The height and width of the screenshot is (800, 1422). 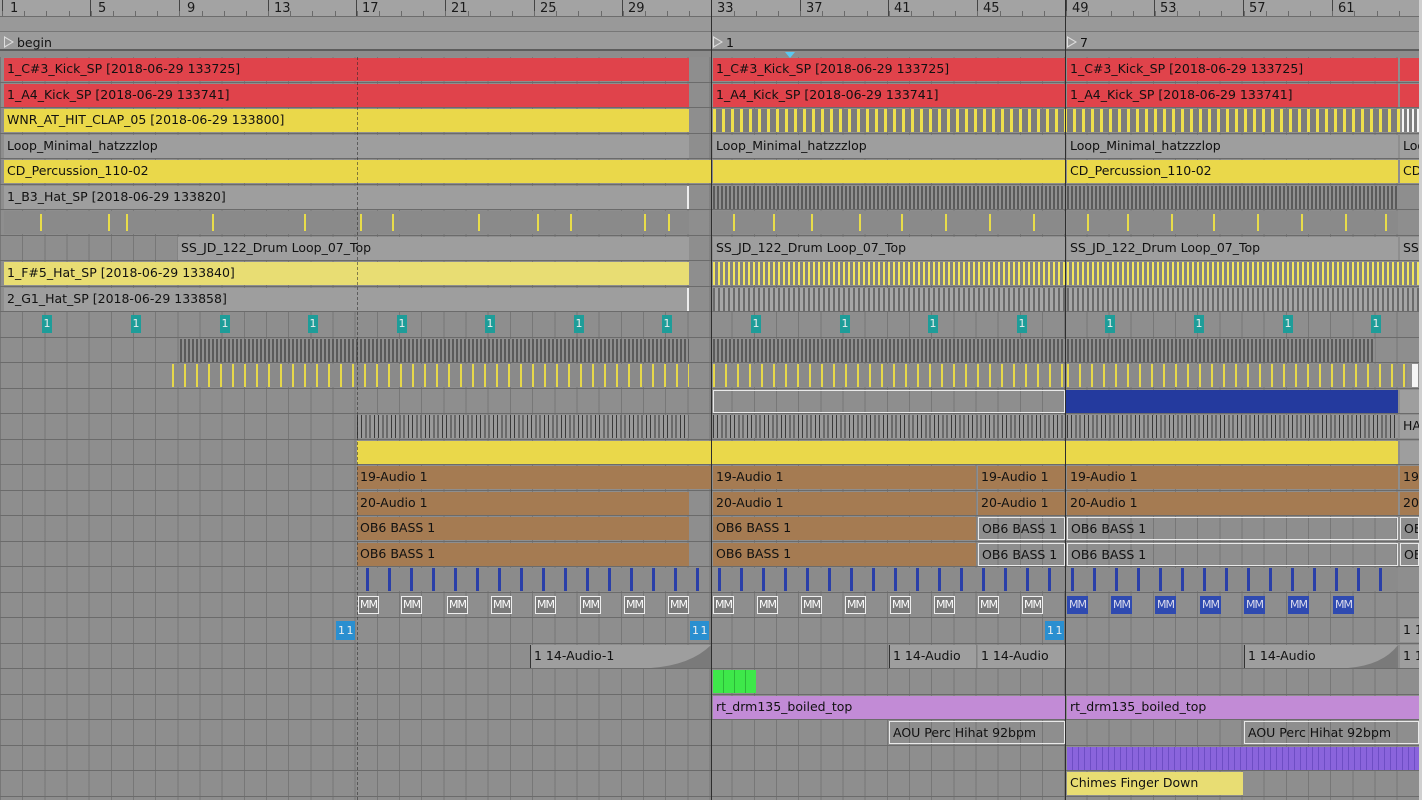 I want to click on clip: 1_B3_Hat_SP [2018-06-29 133820], so click(x=346, y=197).